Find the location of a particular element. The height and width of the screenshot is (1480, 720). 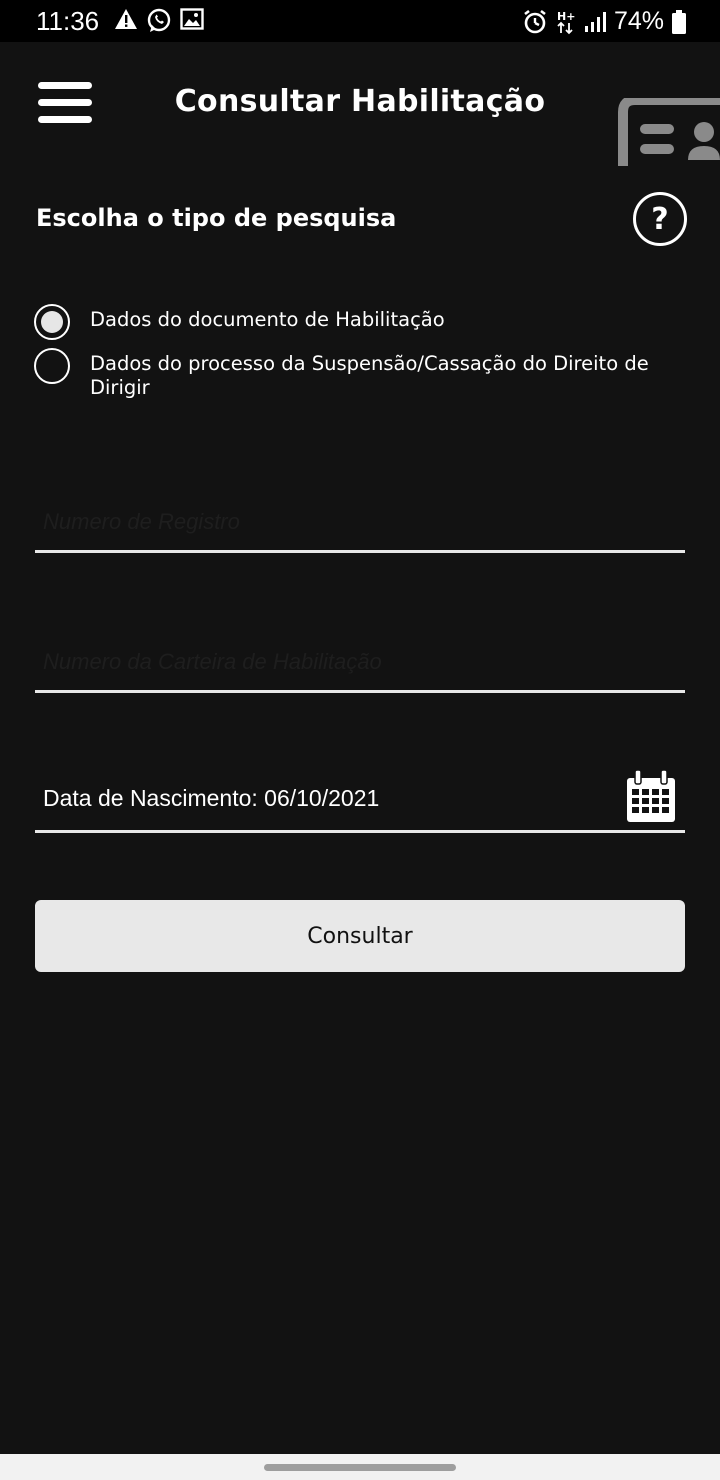

alarm-icon is located at coordinates (535, 21).